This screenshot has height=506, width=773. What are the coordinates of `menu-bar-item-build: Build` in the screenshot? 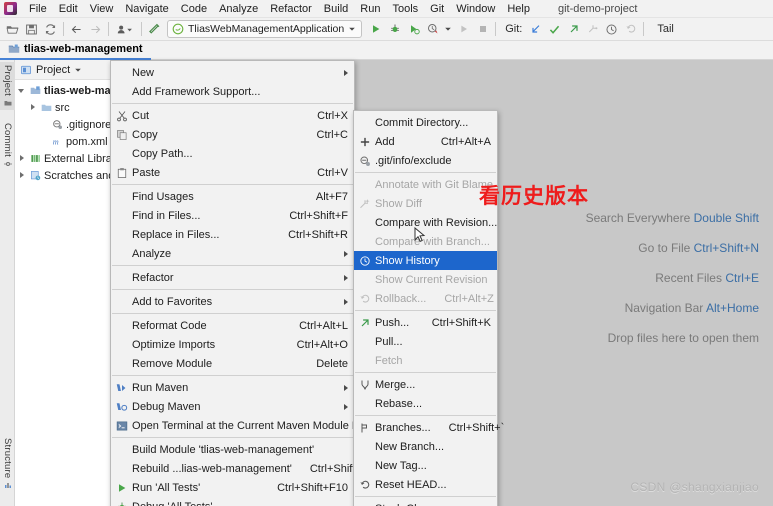 It's located at (336, 9).